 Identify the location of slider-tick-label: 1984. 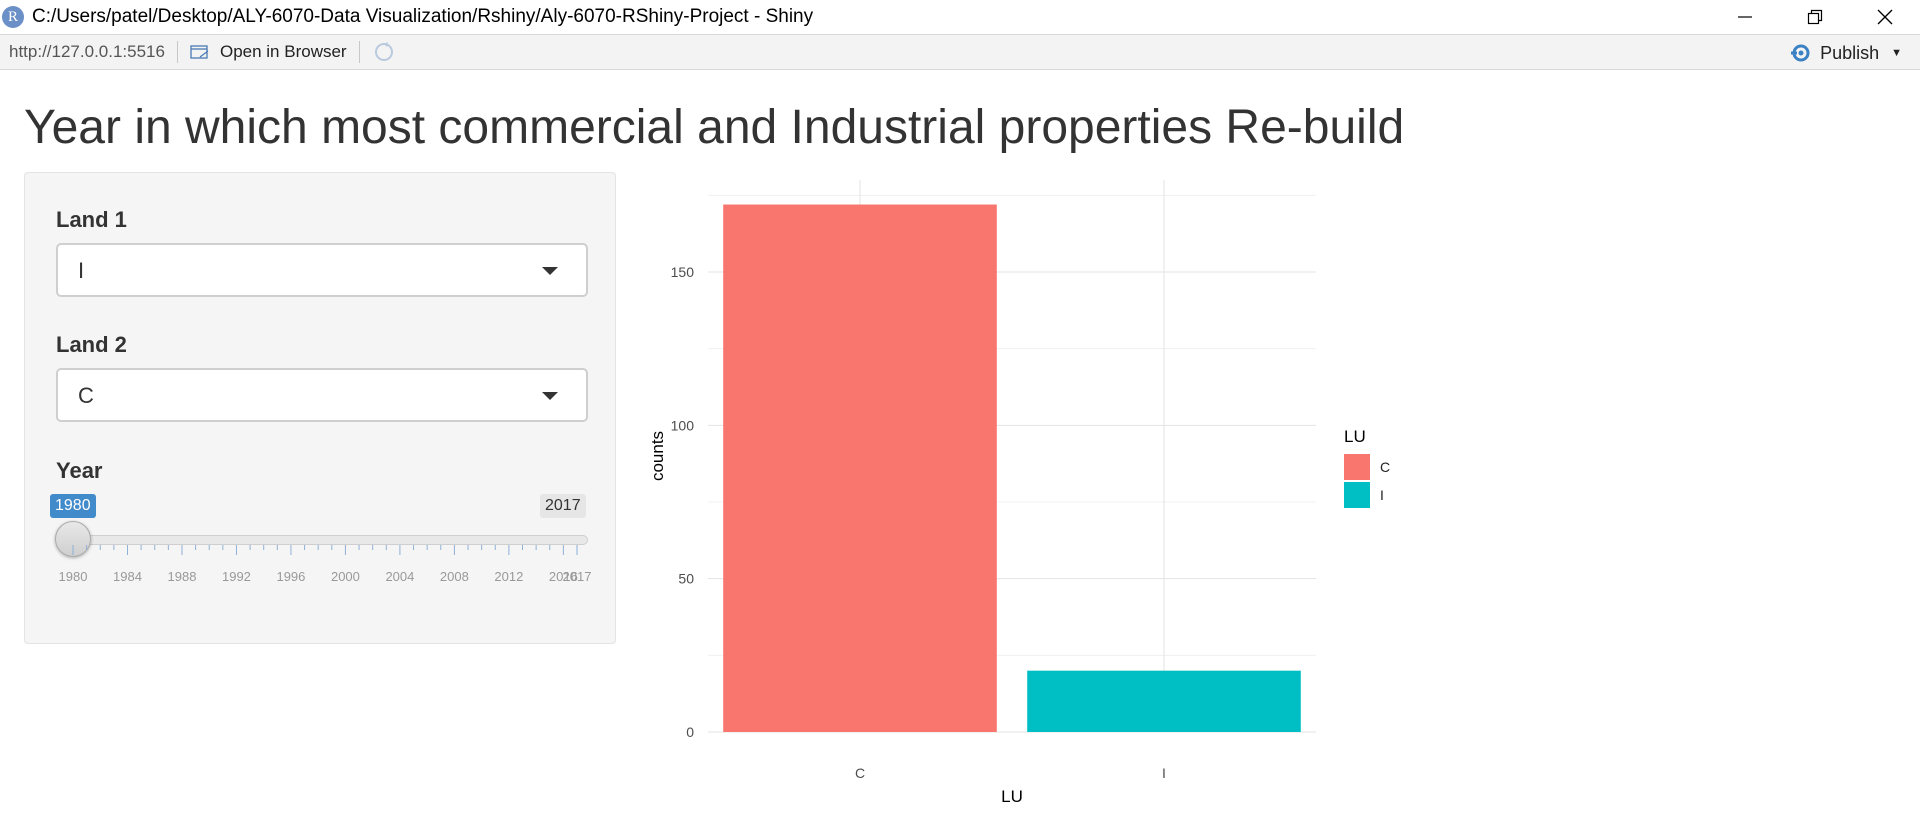
(127, 576).